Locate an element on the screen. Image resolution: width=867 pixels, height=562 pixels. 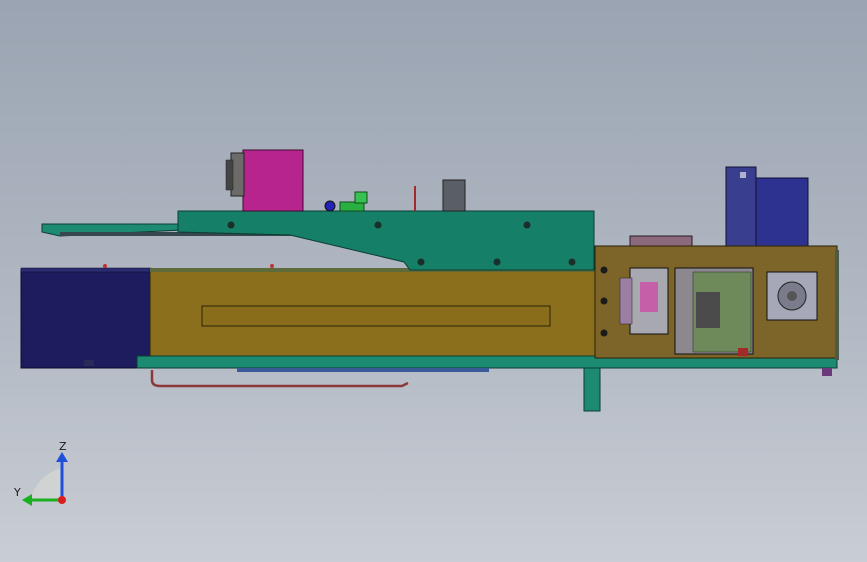
support-post is located at coordinates (592, 389).